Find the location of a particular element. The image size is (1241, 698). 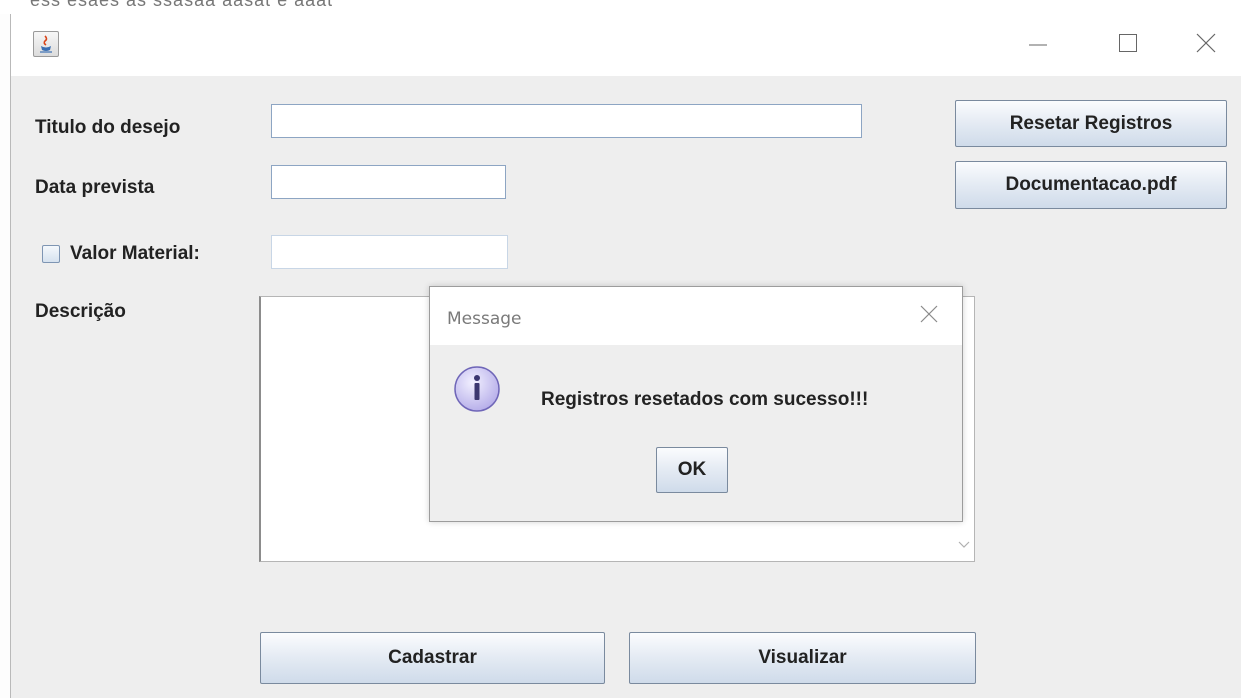

resetar-registros-button: Resetar Registros is located at coordinates (1091, 123).